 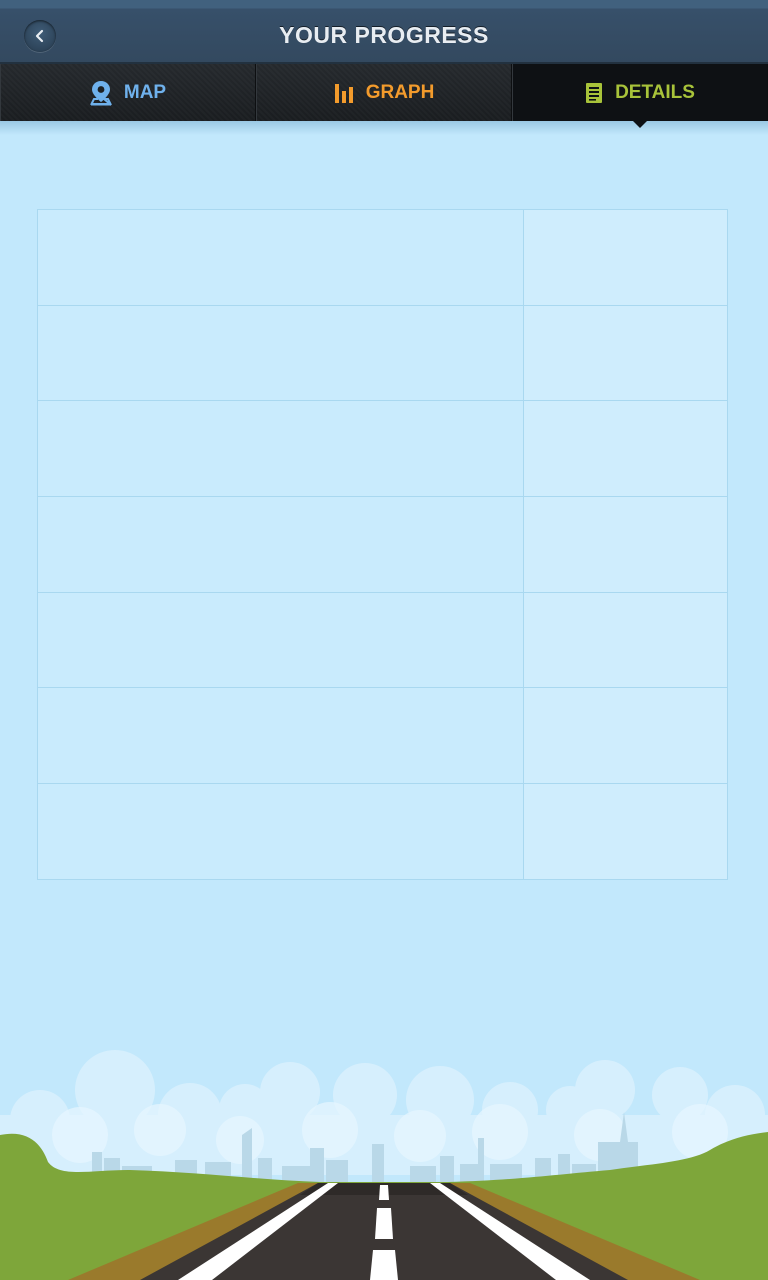 I want to click on top-bar: YOUR PROGRESS, so click(x=384, y=32).